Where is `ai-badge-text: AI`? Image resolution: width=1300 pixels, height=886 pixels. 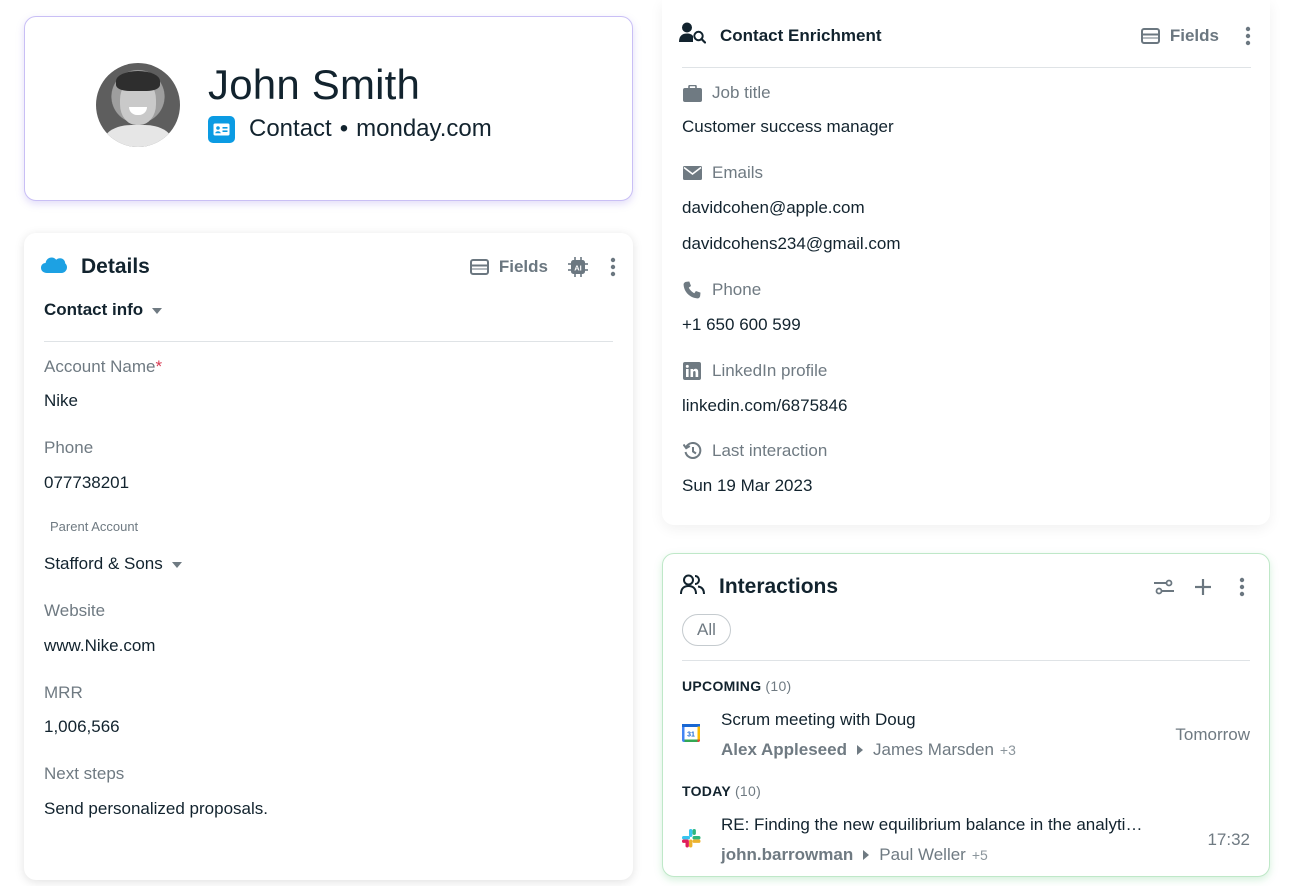 ai-badge-text: AI is located at coordinates (578, 267).